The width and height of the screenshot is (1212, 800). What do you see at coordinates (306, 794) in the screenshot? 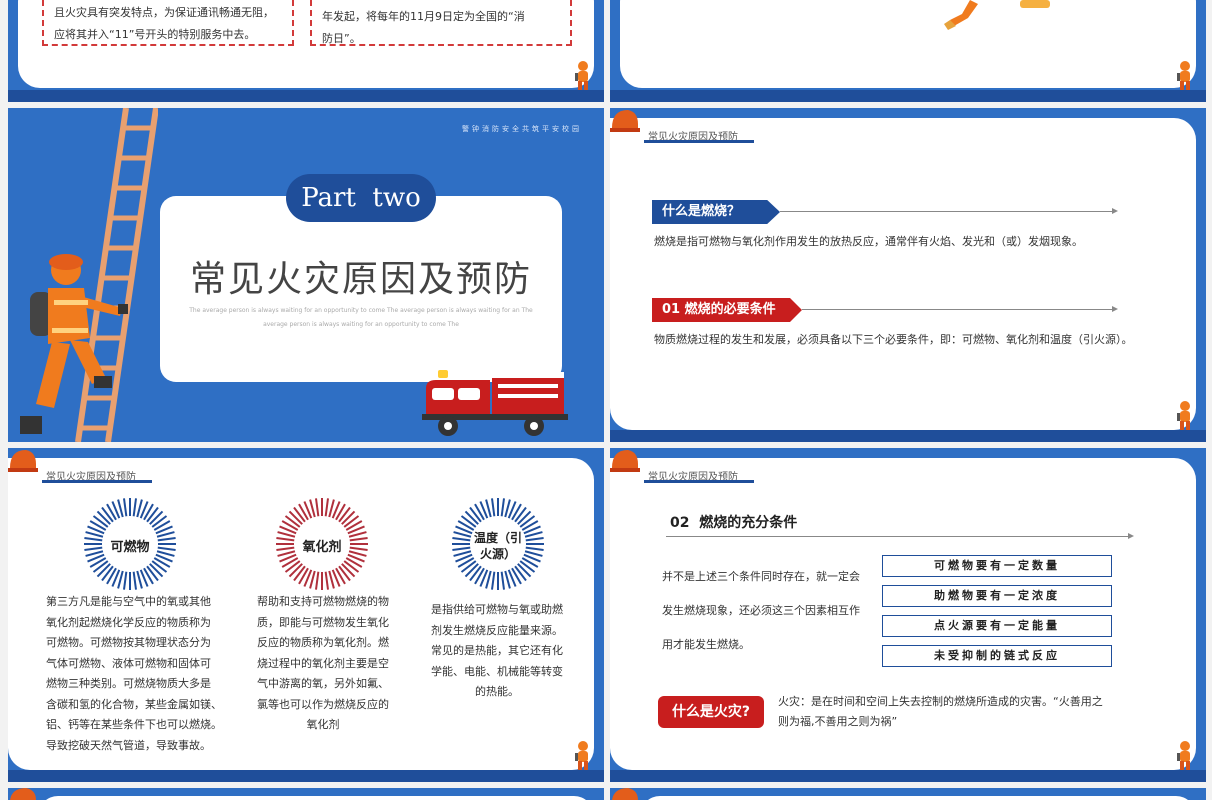
I see `slide-bottom-left-partial` at bounding box center [306, 794].